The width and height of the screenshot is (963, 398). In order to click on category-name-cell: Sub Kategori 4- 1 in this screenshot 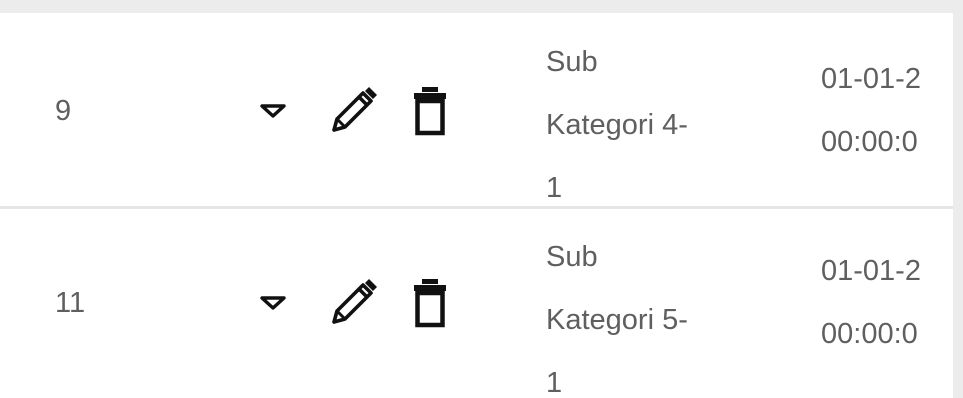, I will do `click(661, 125)`.